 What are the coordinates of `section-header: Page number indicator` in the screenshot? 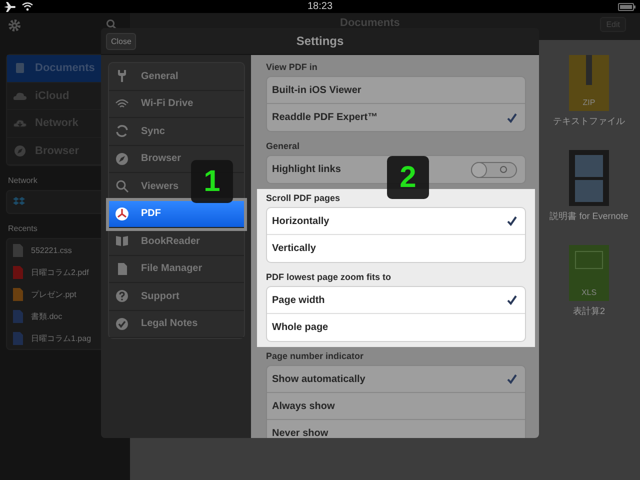 It's located at (315, 356).